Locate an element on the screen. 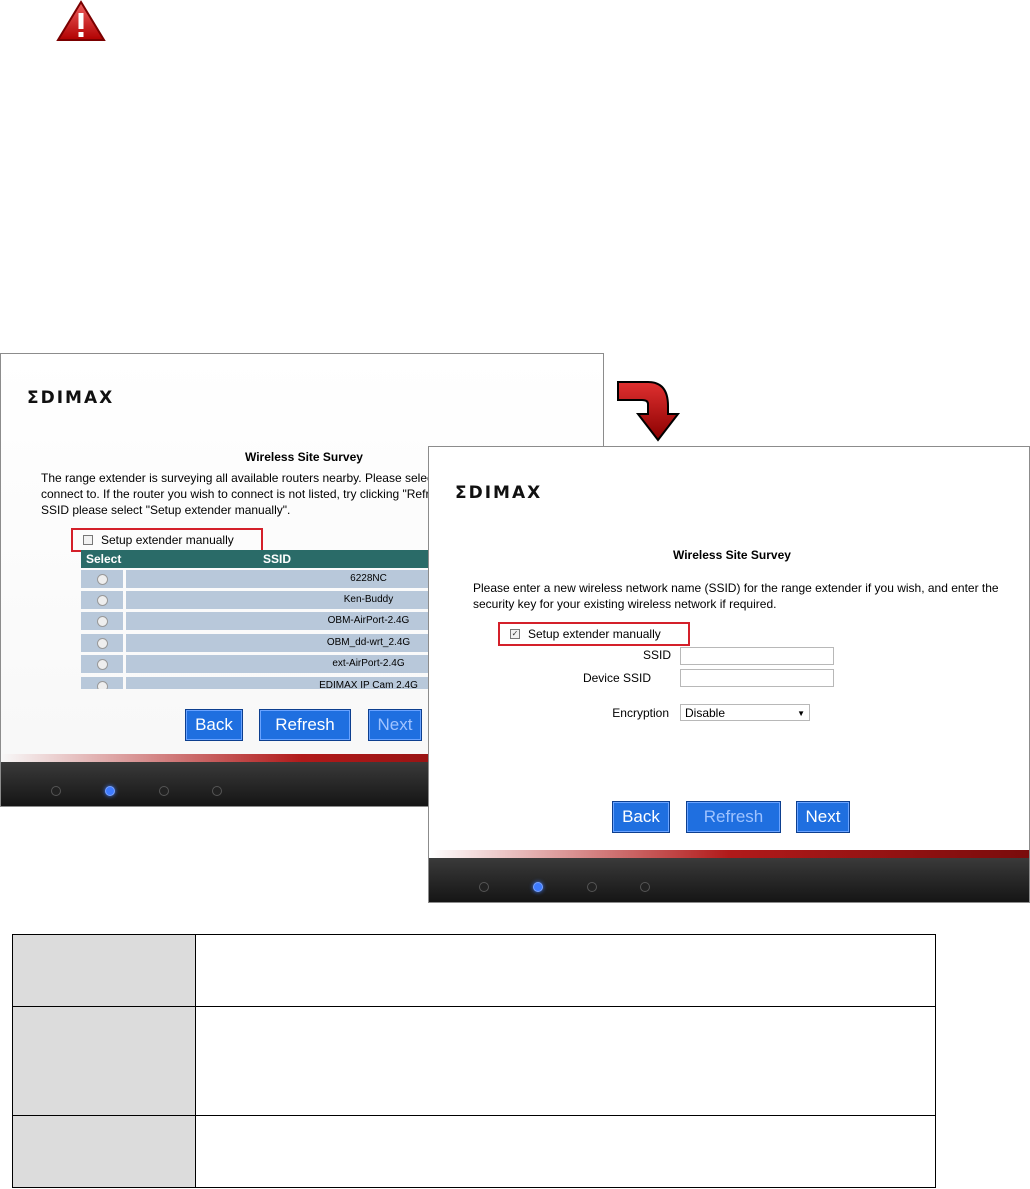 The height and width of the screenshot is (1189, 1030). ssid-label: SSID is located at coordinates (656, 655).